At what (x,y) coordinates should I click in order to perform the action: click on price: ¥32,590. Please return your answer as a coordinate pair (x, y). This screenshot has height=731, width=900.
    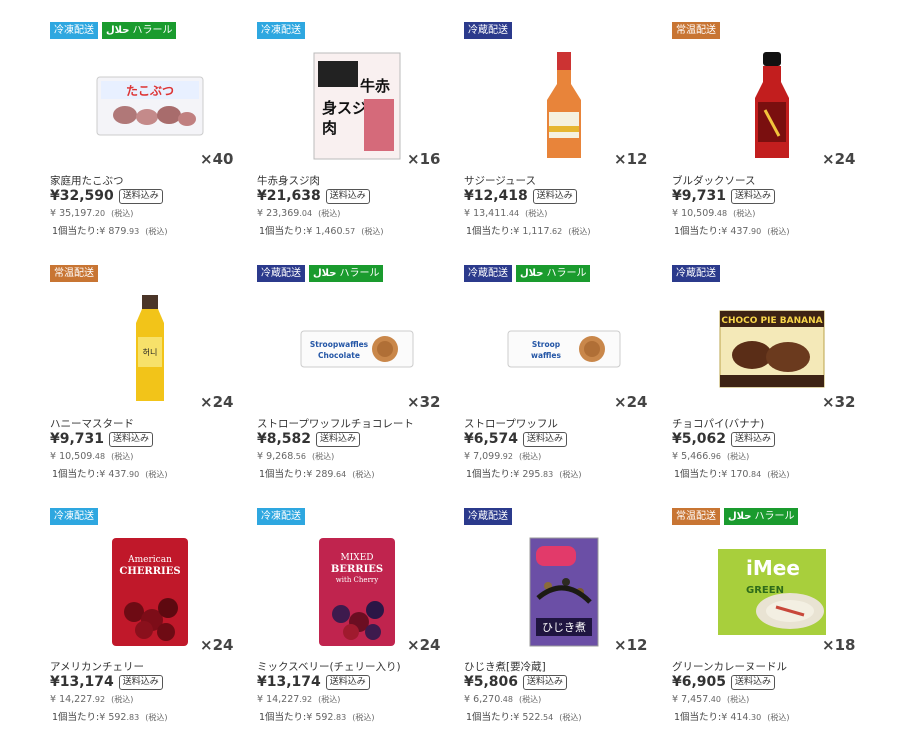
    Looking at the image, I should click on (82, 196).